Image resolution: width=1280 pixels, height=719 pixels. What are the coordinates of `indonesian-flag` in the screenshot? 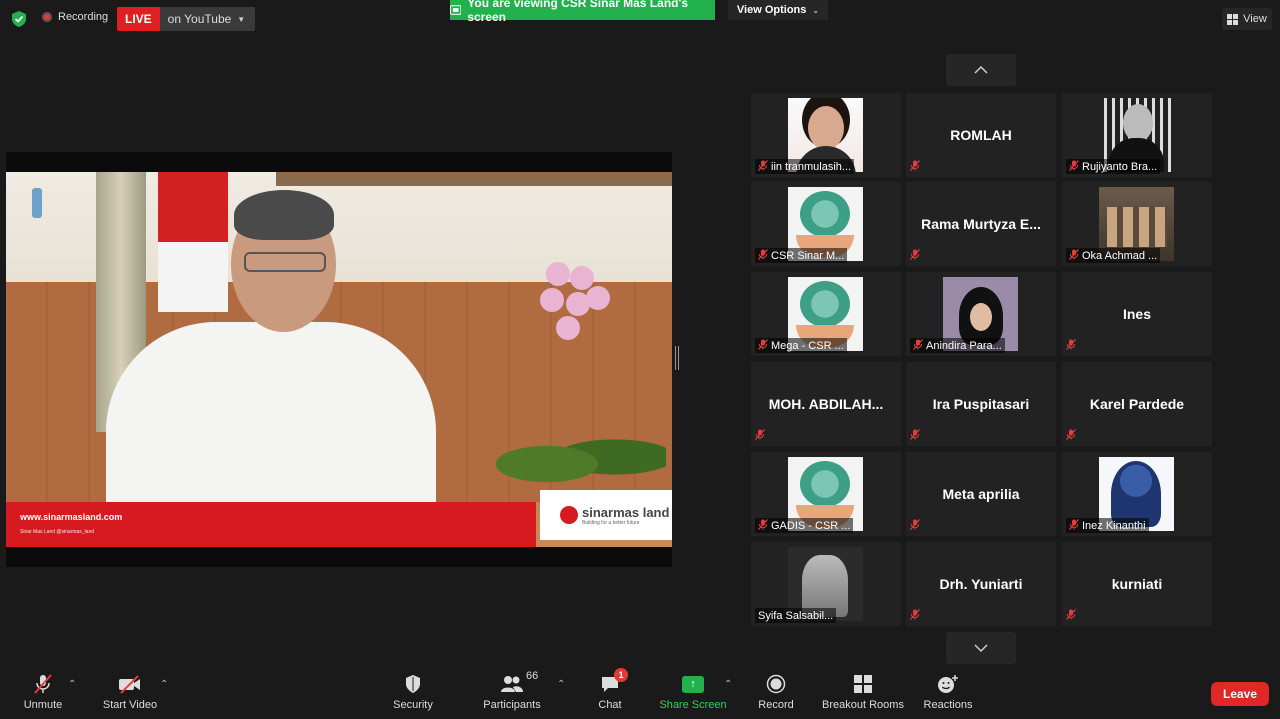 It's located at (193, 242).